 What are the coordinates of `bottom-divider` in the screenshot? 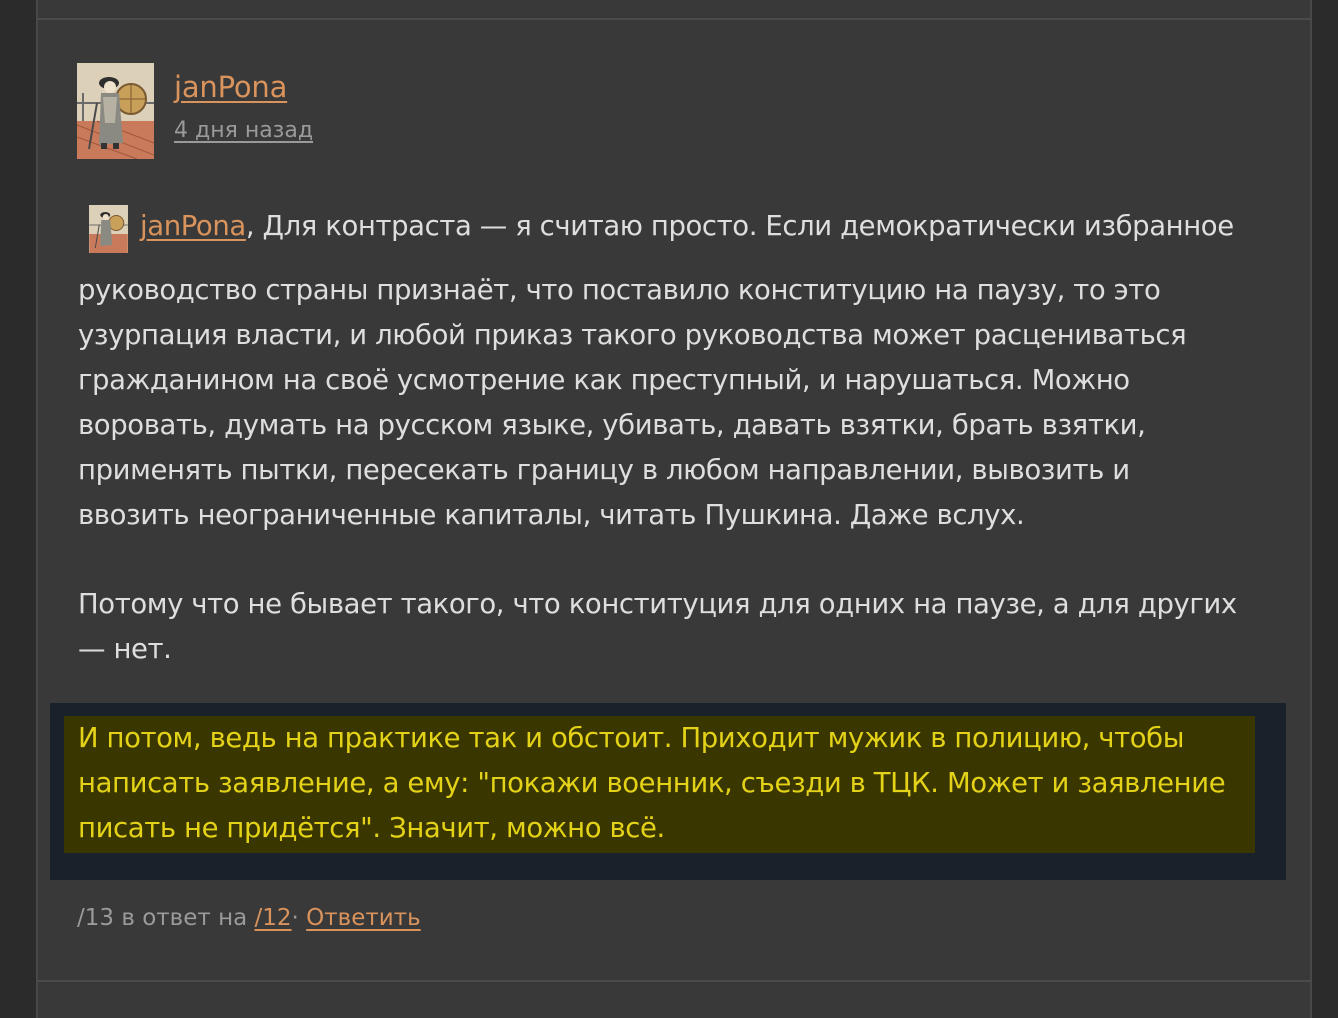 It's located at (674, 981).